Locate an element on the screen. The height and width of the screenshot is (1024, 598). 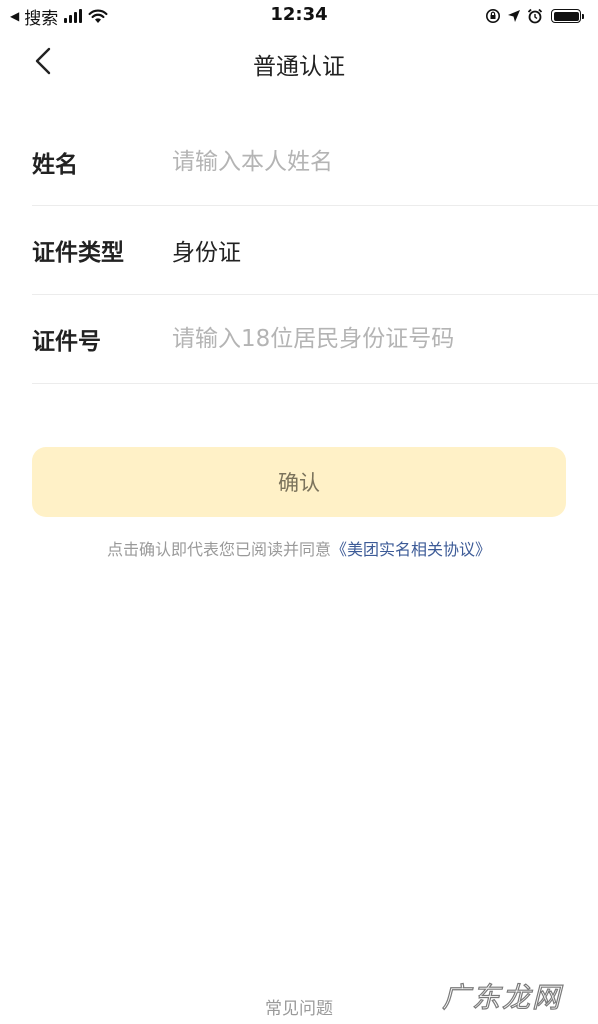
name-input is located at coordinates (385, 161).